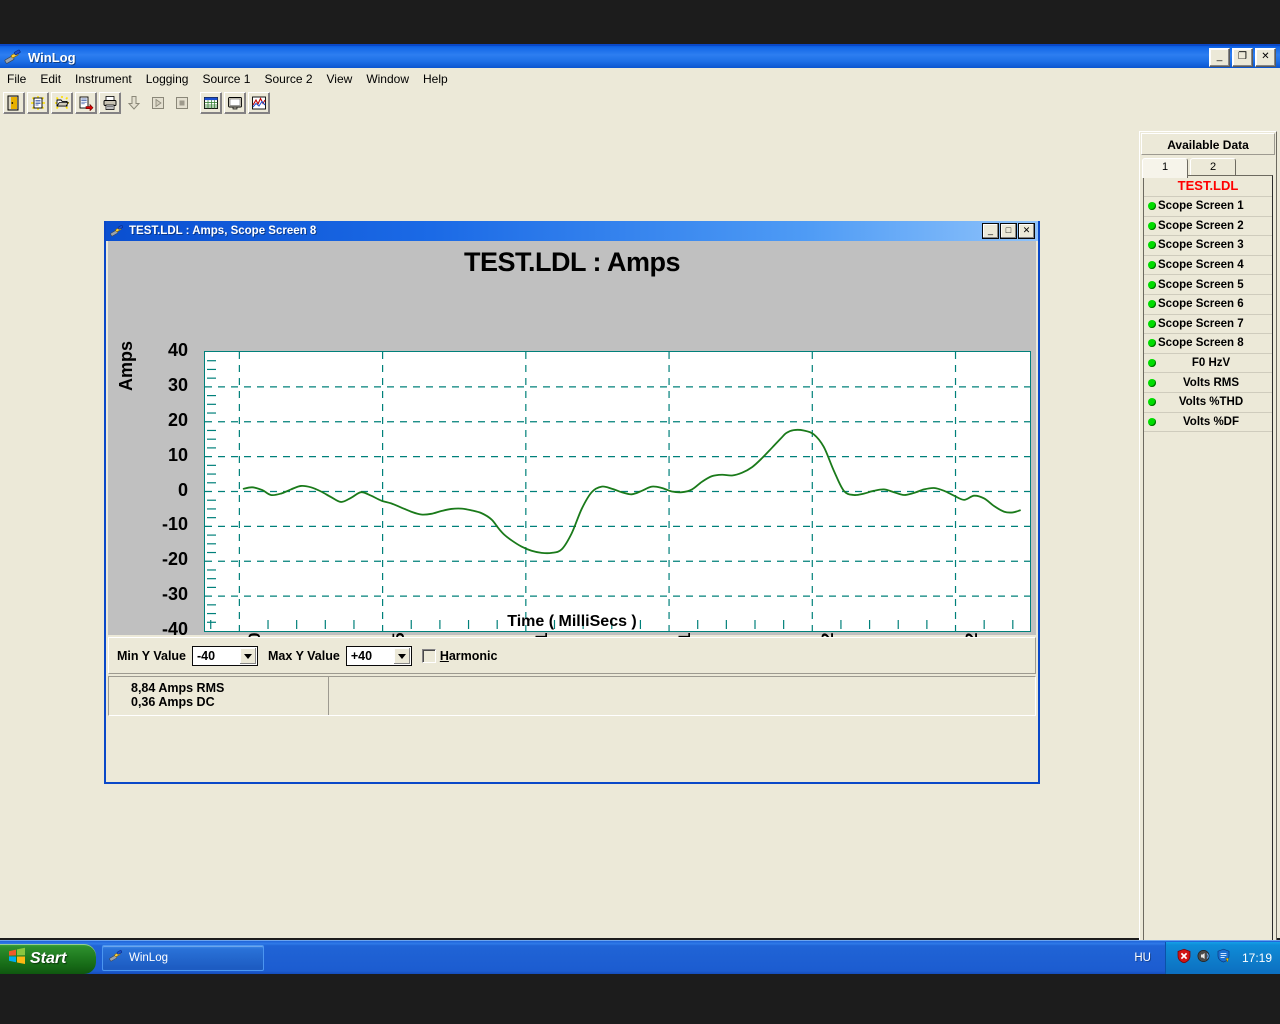 Image resolution: width=1280 pixels, height=1024 pixels. What do you see at coordinates (110, 103) in the screenshot?
I see `print-icon` at bounding box center [110, 103].